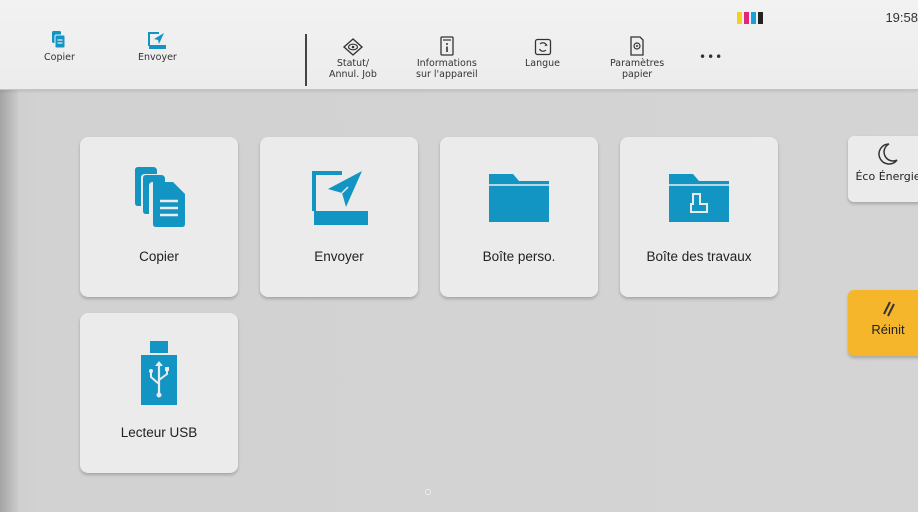 This screenshot has height=512, width=918. What do you see at coordinates (637, 69) in the screenshot?
I see `topbar-paper-settings-label: Paramètres papier` at bounding box center [637, 69].